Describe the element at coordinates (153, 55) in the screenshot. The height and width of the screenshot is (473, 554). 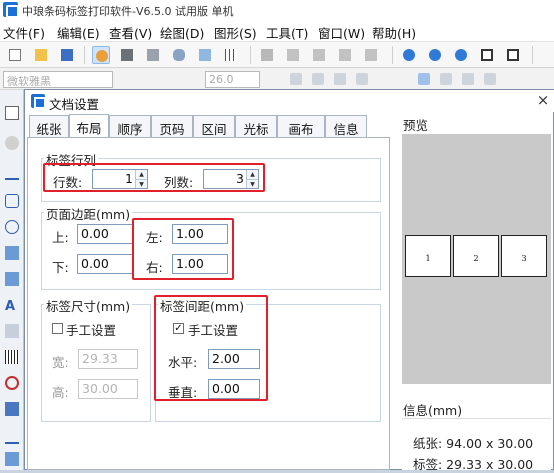
I see `print-preview-icon` at that location.